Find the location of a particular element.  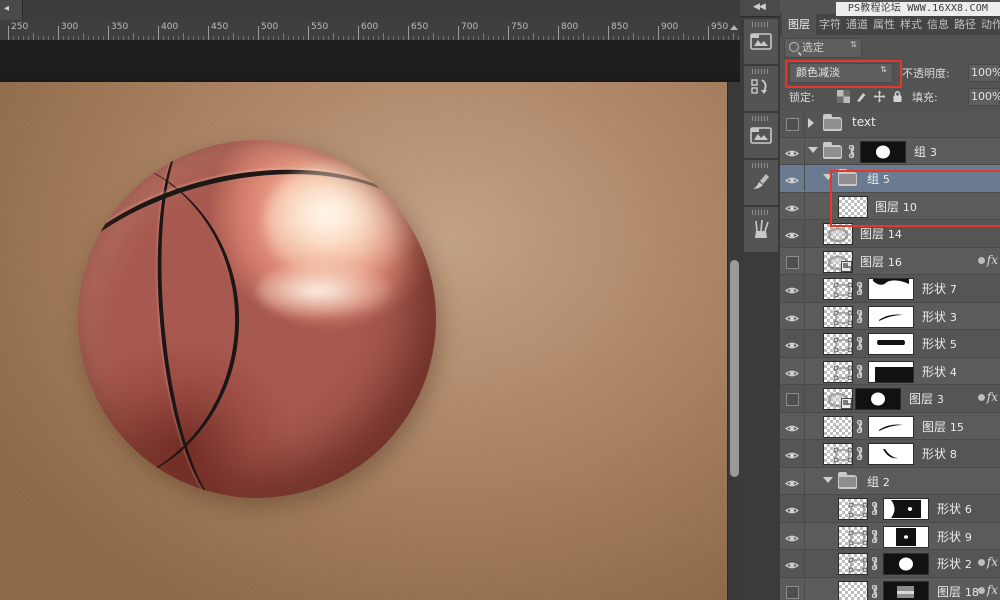

brush-panel-button is located at coordinates (761, 182).